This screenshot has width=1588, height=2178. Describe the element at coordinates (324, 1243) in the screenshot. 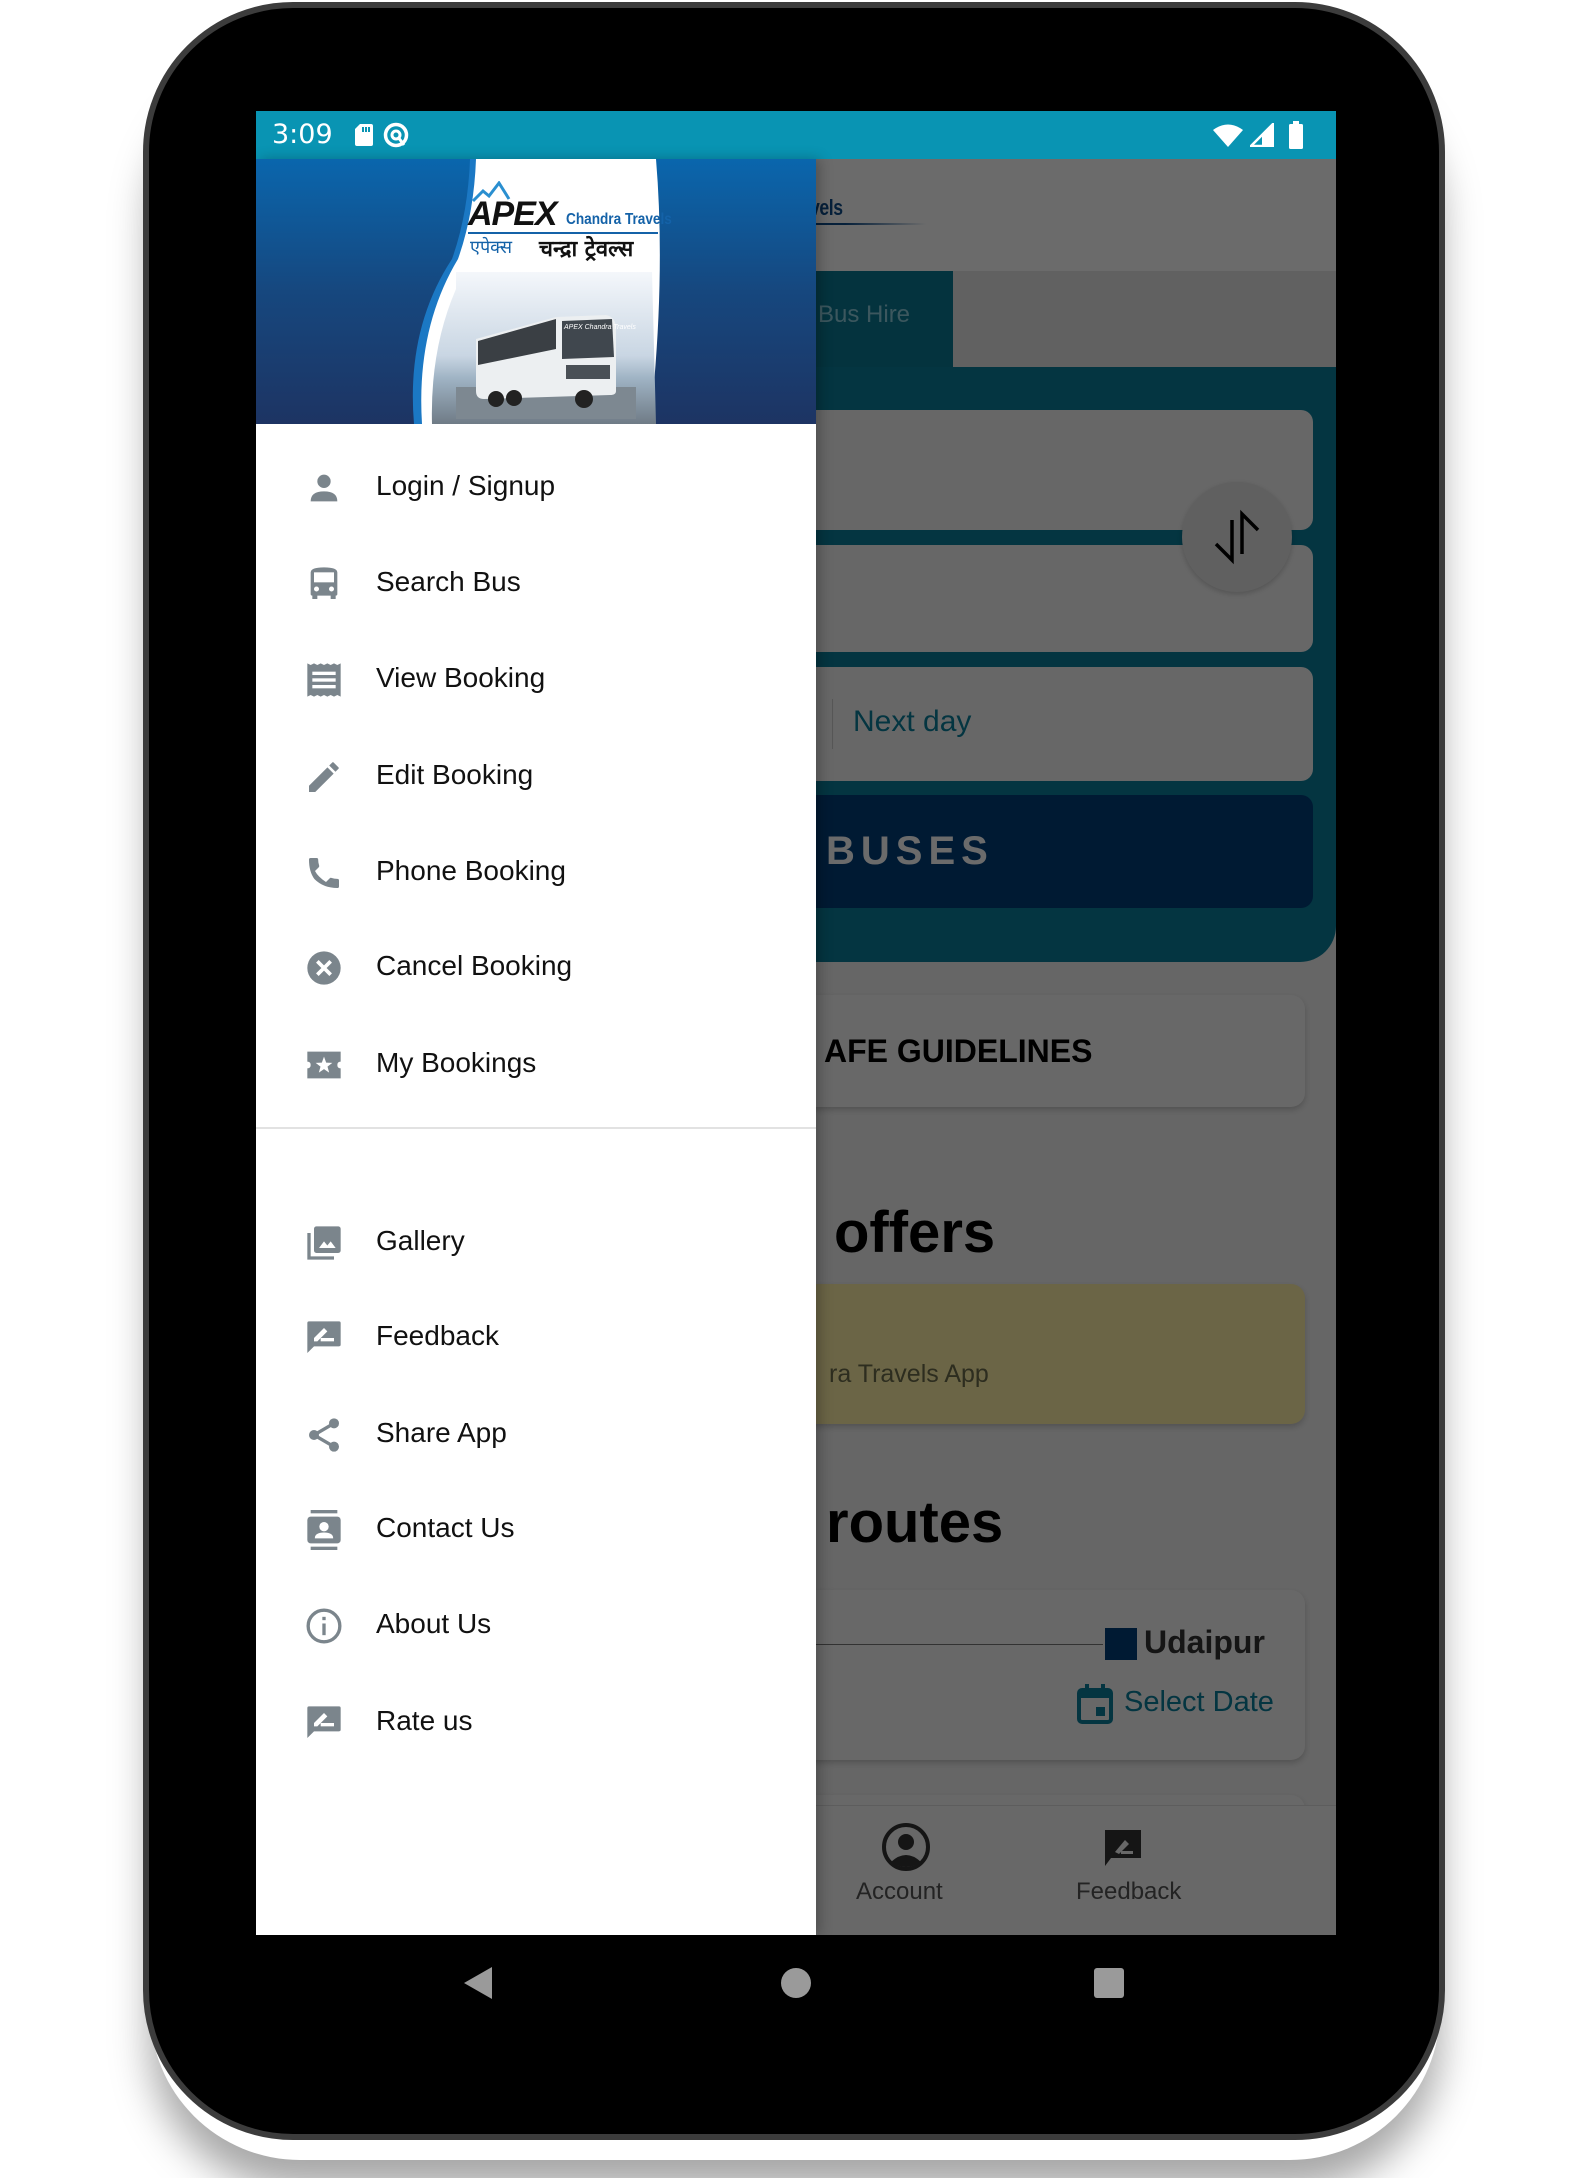

I see `photo-library-icon` at that location.